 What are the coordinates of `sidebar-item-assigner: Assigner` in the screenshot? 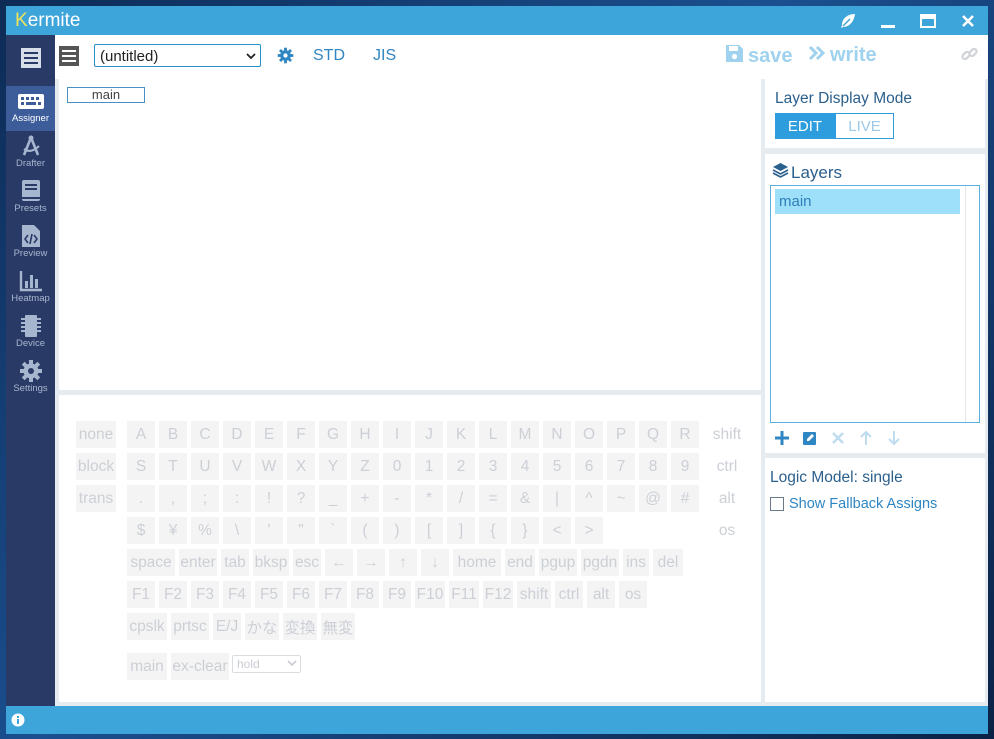 It's located at (30, 108).